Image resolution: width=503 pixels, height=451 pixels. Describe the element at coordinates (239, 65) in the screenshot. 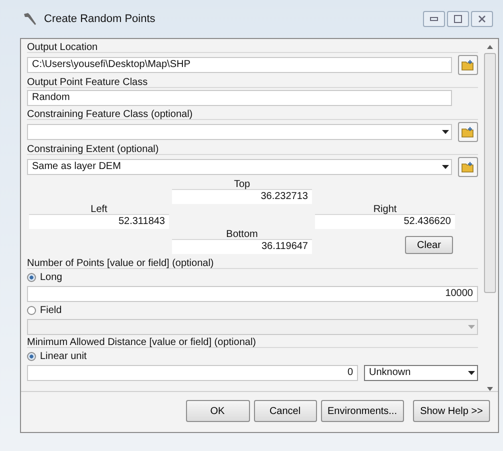

I see `text-field: C:\Users\yousefi\Desktop\Map\SHP` at that location.